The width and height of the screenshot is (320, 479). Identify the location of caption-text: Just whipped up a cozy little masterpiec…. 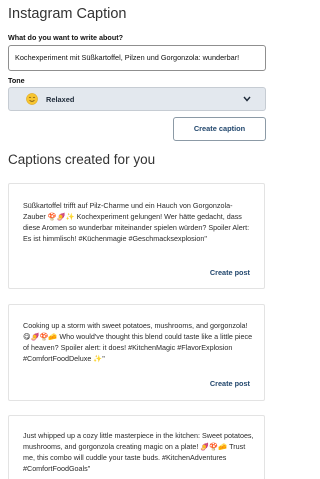
(138, 452).